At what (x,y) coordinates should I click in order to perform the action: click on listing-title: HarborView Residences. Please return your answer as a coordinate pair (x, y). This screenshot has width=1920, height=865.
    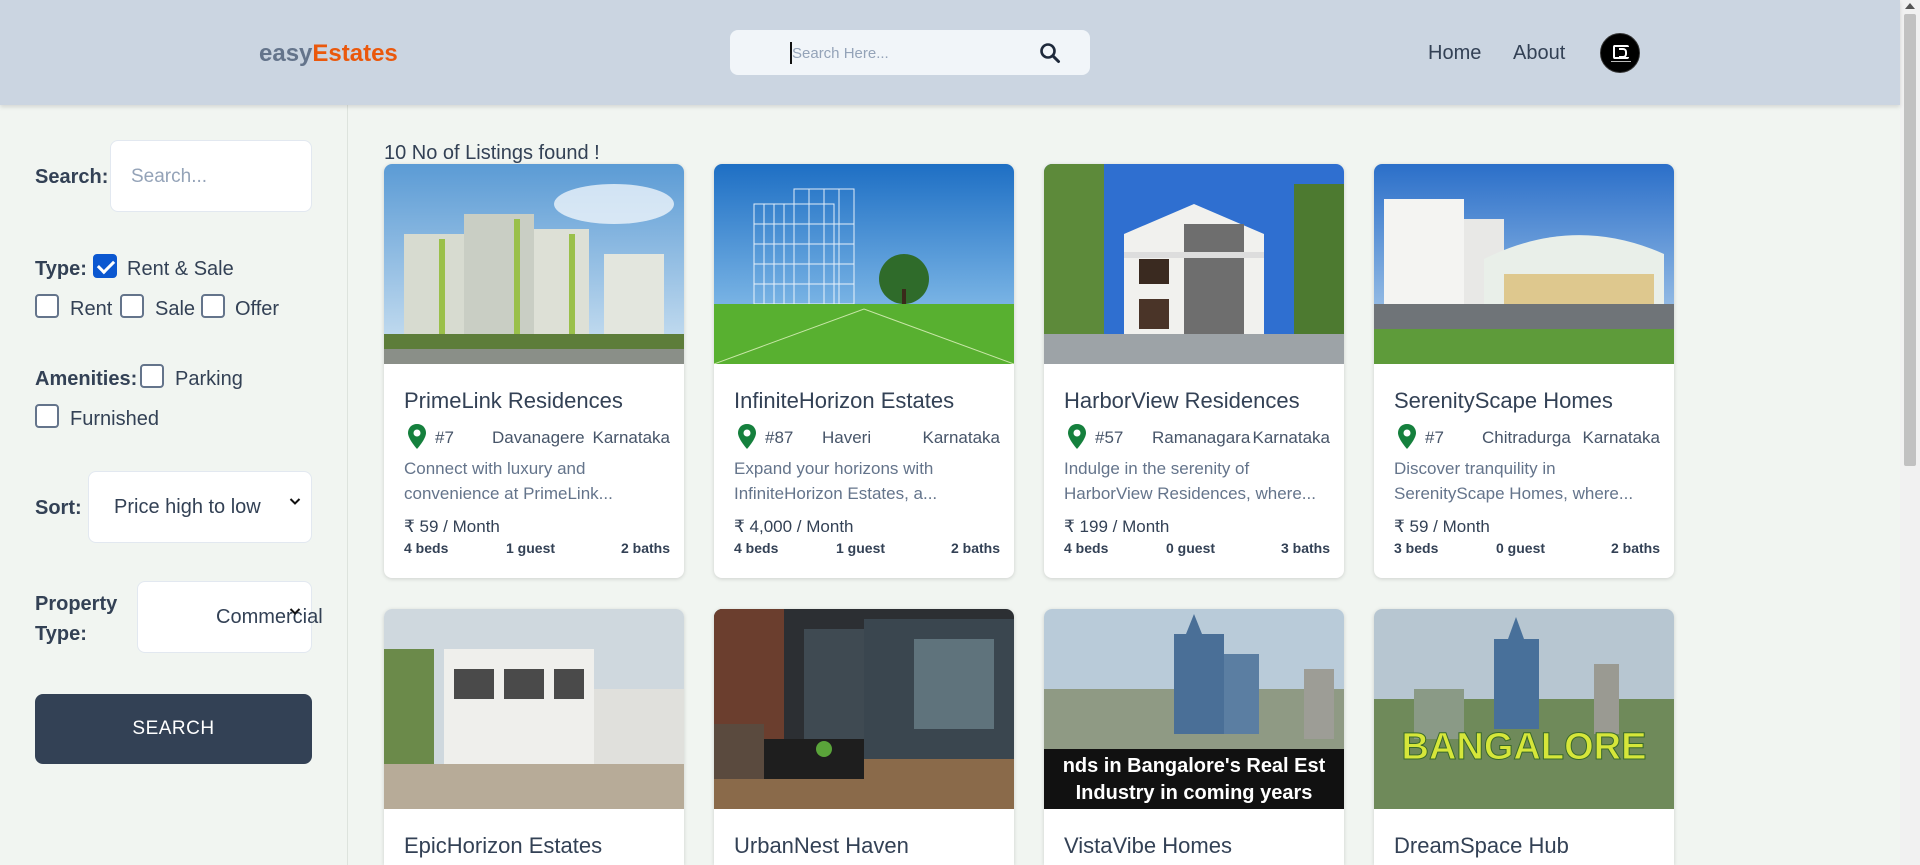
    Looking at the image, I should click on (1182, 401).